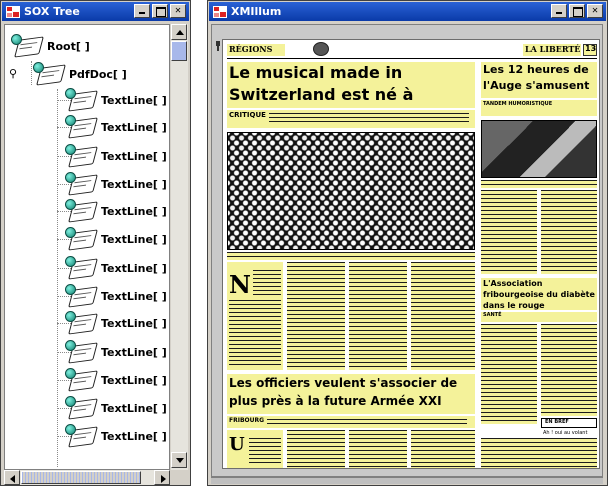  What do you see at coordinates (179, 247) in the screenshot?
I see `vertical-scrollbar` at bounding box center [179, 247].